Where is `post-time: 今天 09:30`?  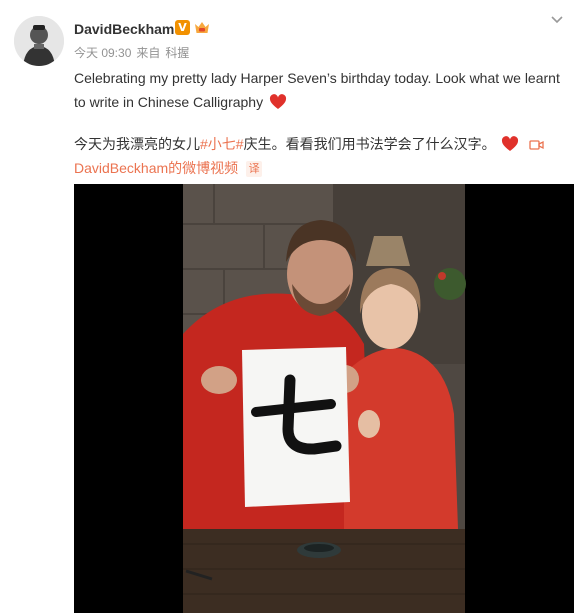 post-time: 今天 09:30 is located at coordinates (102, 53).